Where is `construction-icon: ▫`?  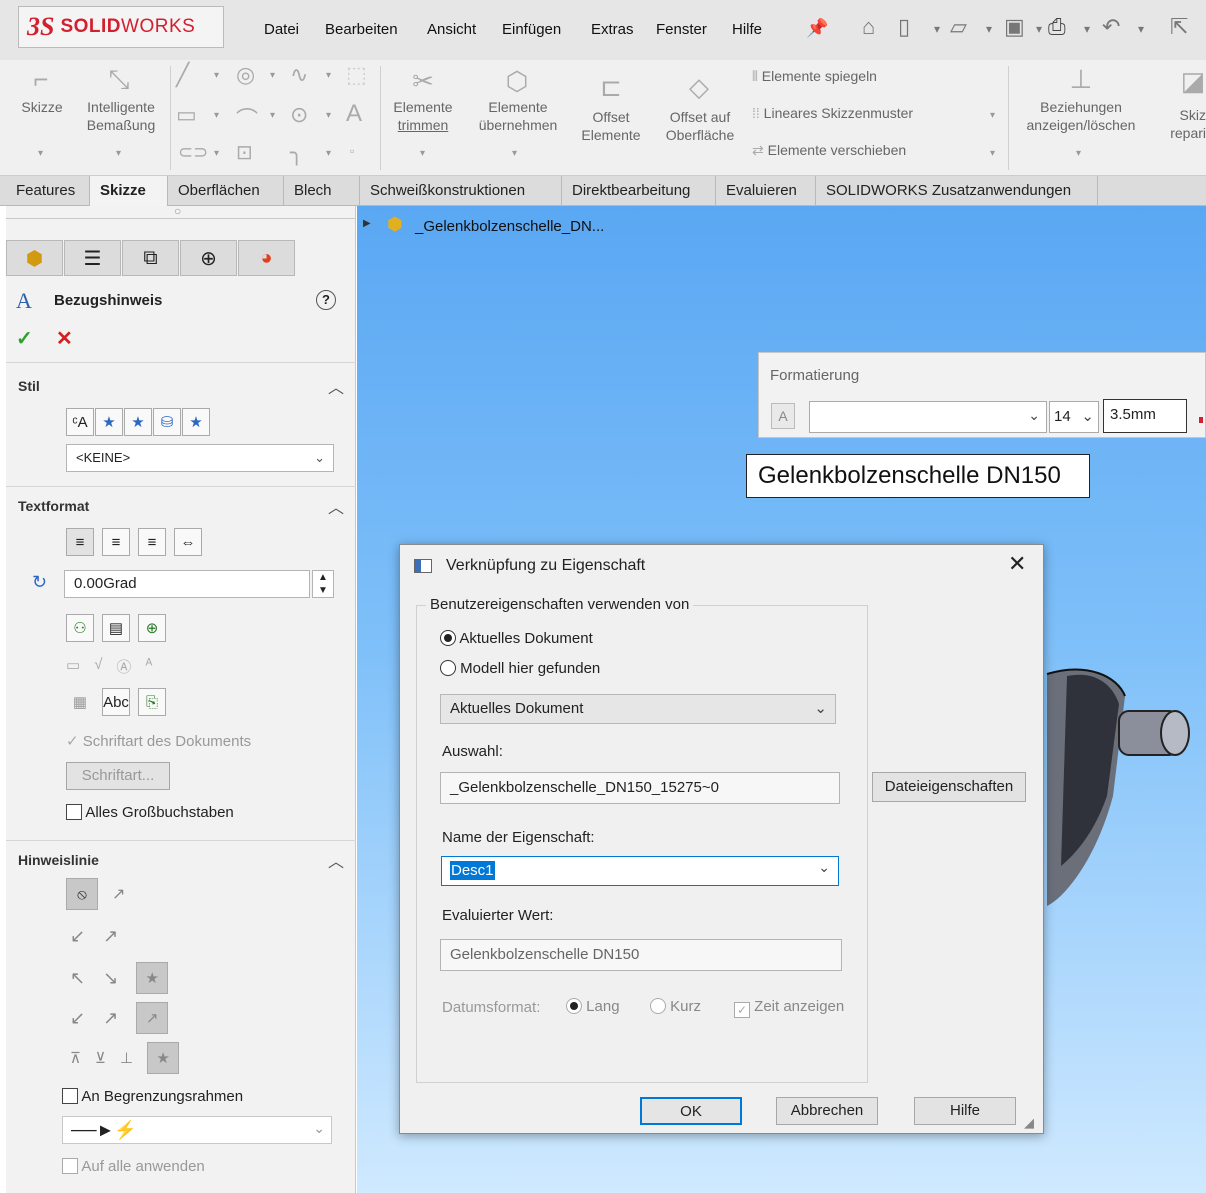 construction-icon: ▫ is located at coordinates (352, 151).